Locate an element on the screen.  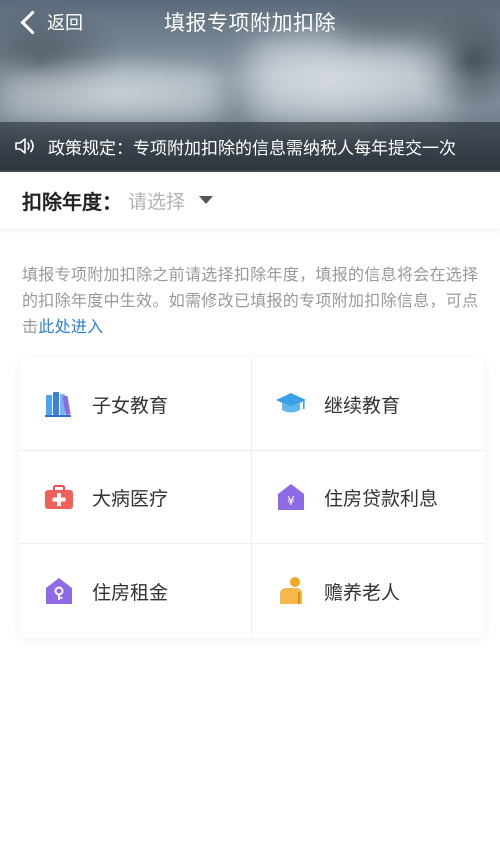
graduation-cap-icon is located at coordinates (291, 403).